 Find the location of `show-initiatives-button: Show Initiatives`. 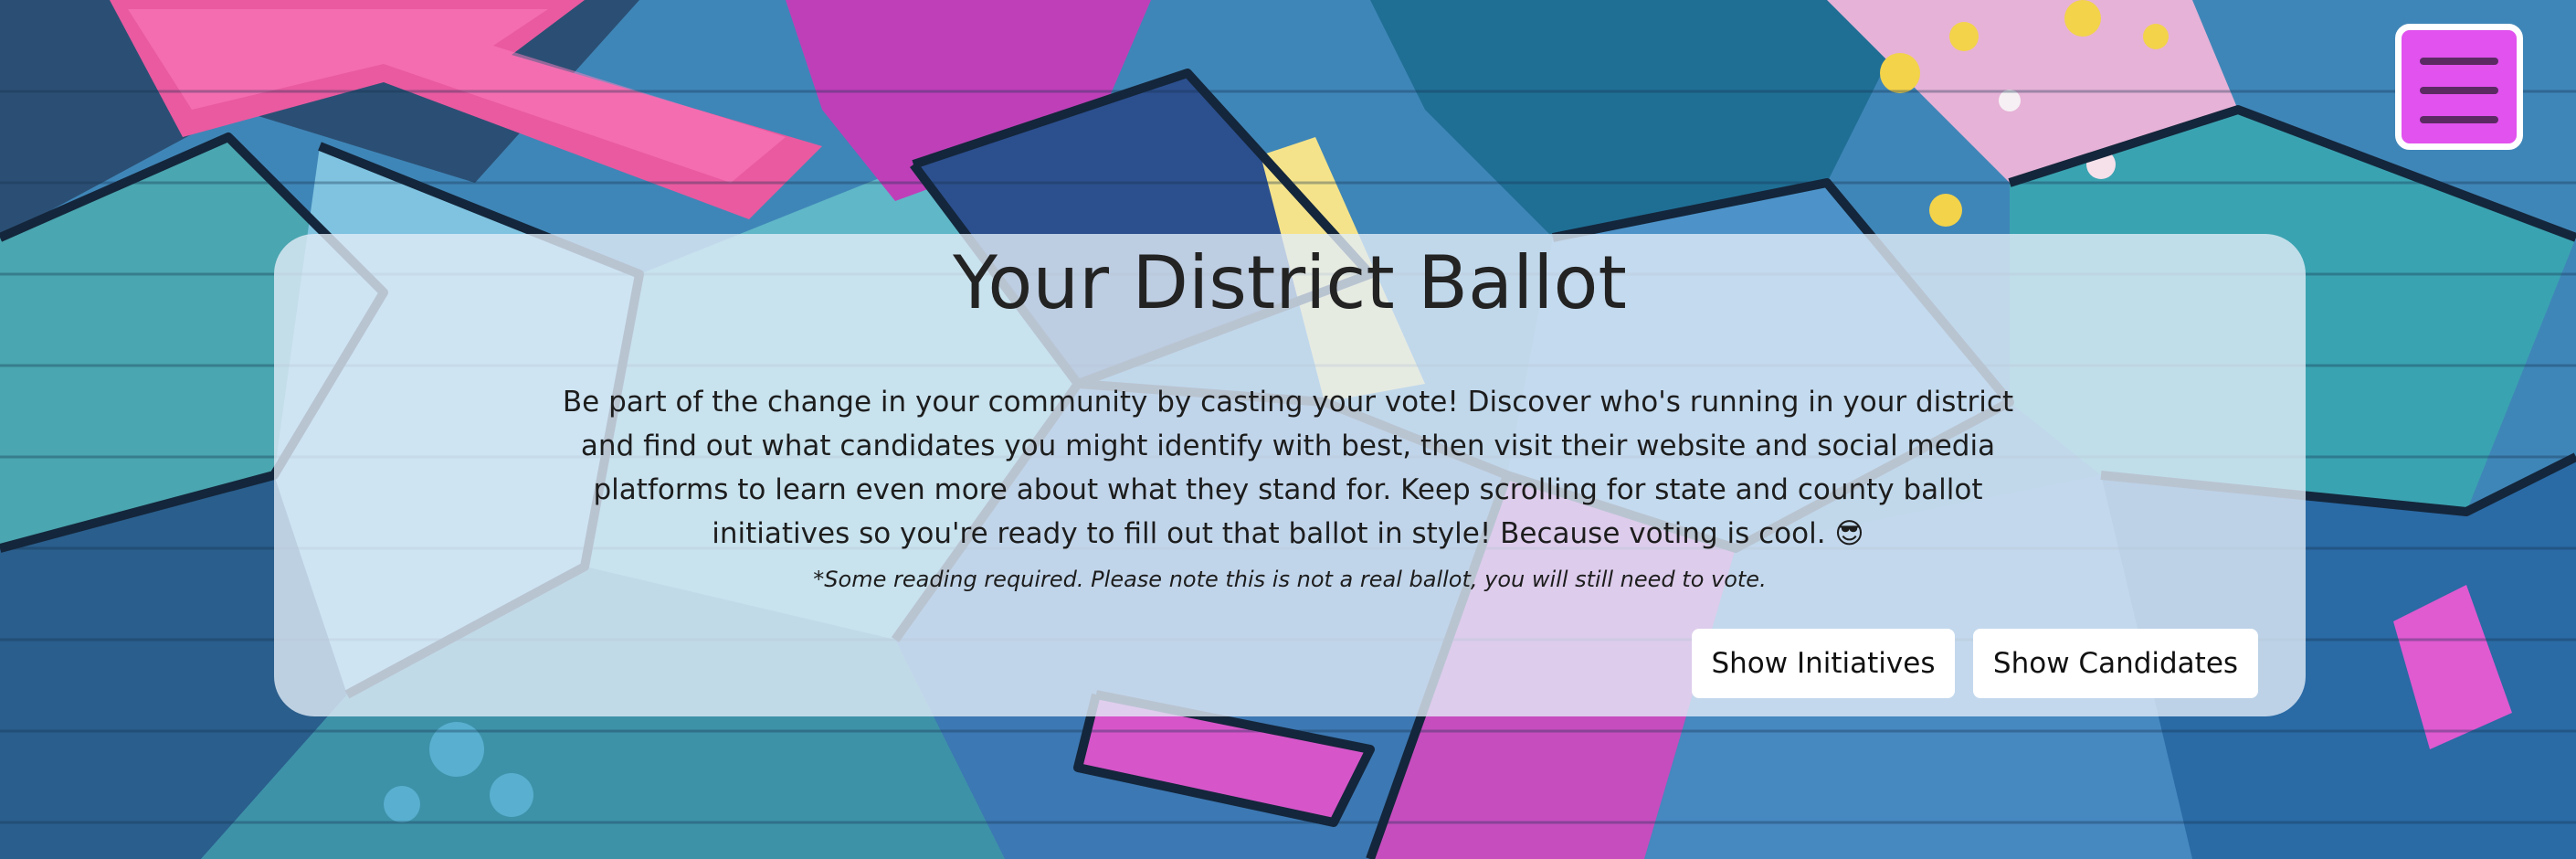

show-initiatives-button: Show Initiatives is located at coordinates (1823, 663).